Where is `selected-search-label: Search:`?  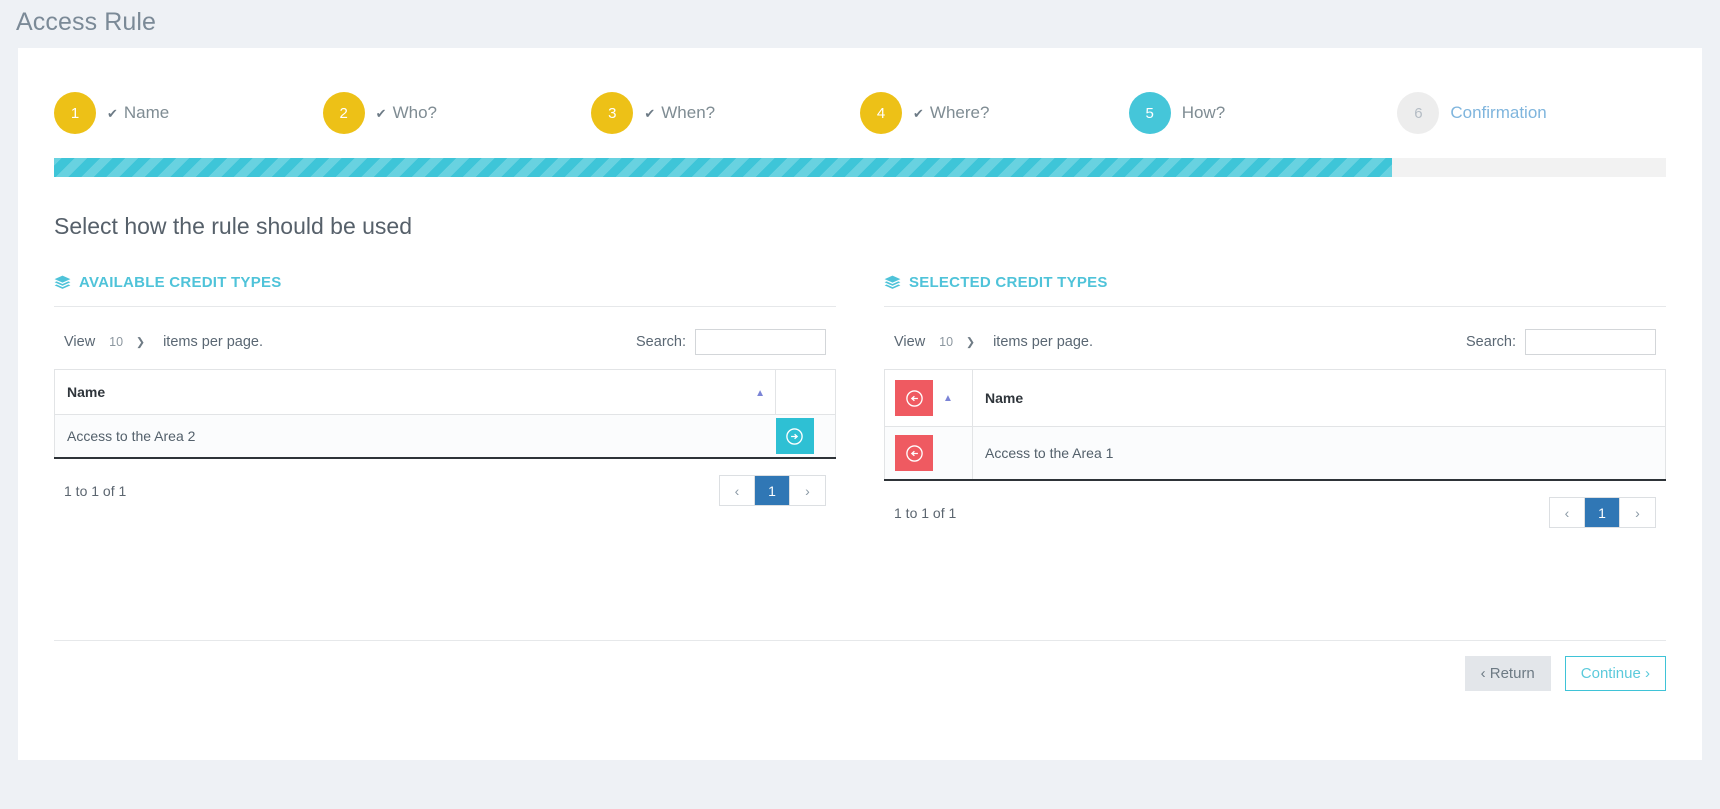
selected-search-label: Search: is located at coordinates (1491, 342).